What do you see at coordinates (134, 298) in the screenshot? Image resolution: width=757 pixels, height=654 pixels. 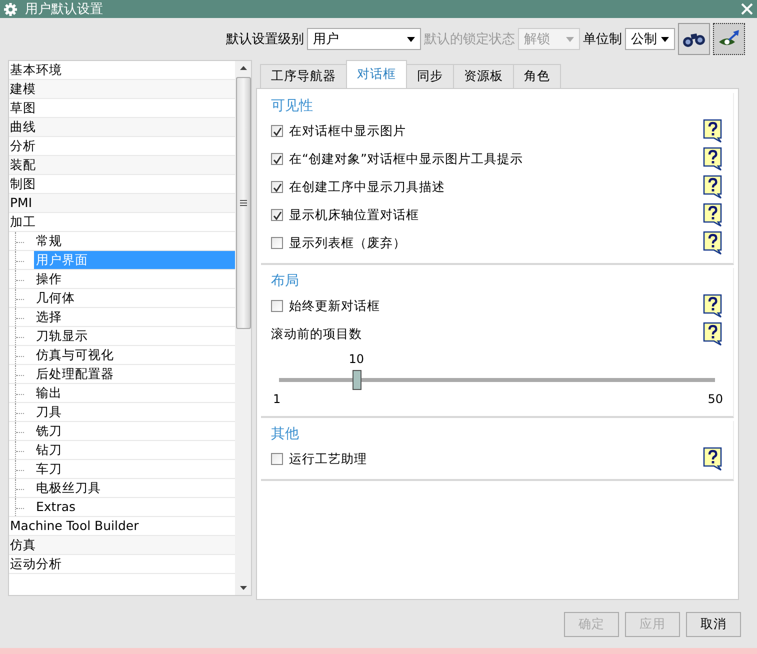 I see `tree-item: 几何体` at bounding box center [134, 298].